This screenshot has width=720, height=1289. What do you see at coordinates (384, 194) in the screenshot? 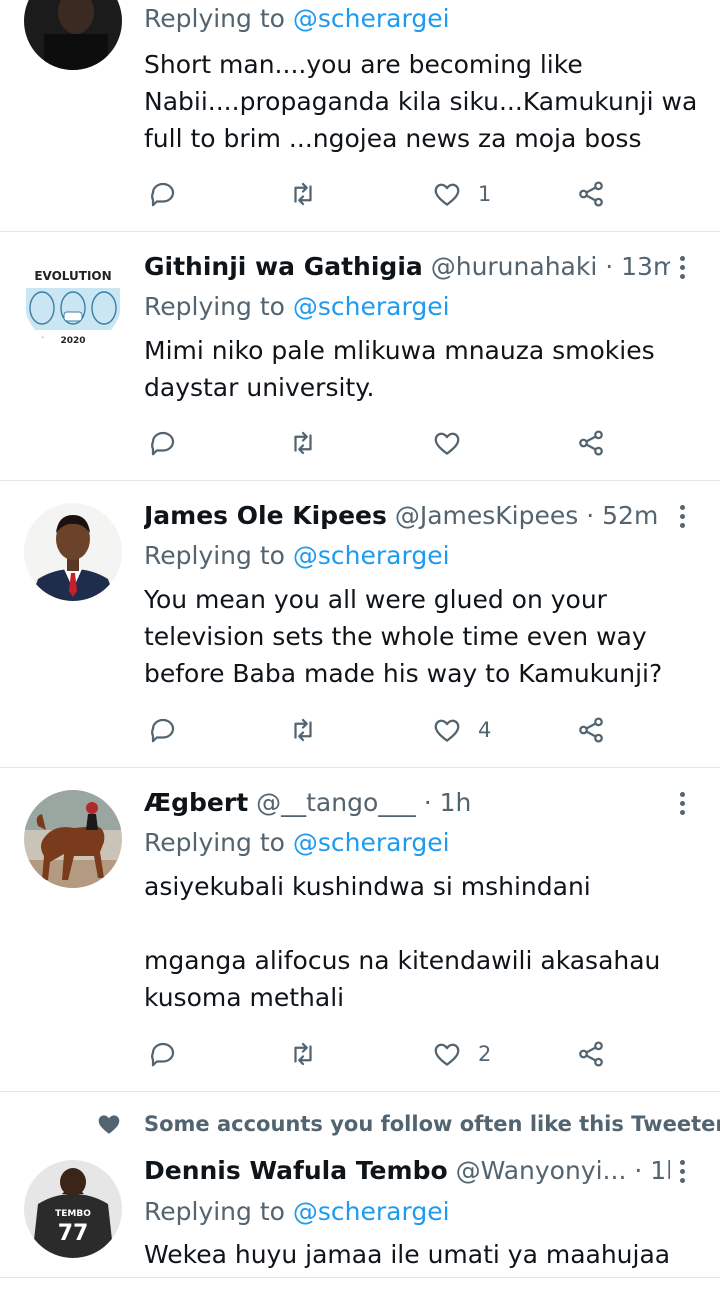
I see `tweet-actions: 1` at bounding box center [384, 194].